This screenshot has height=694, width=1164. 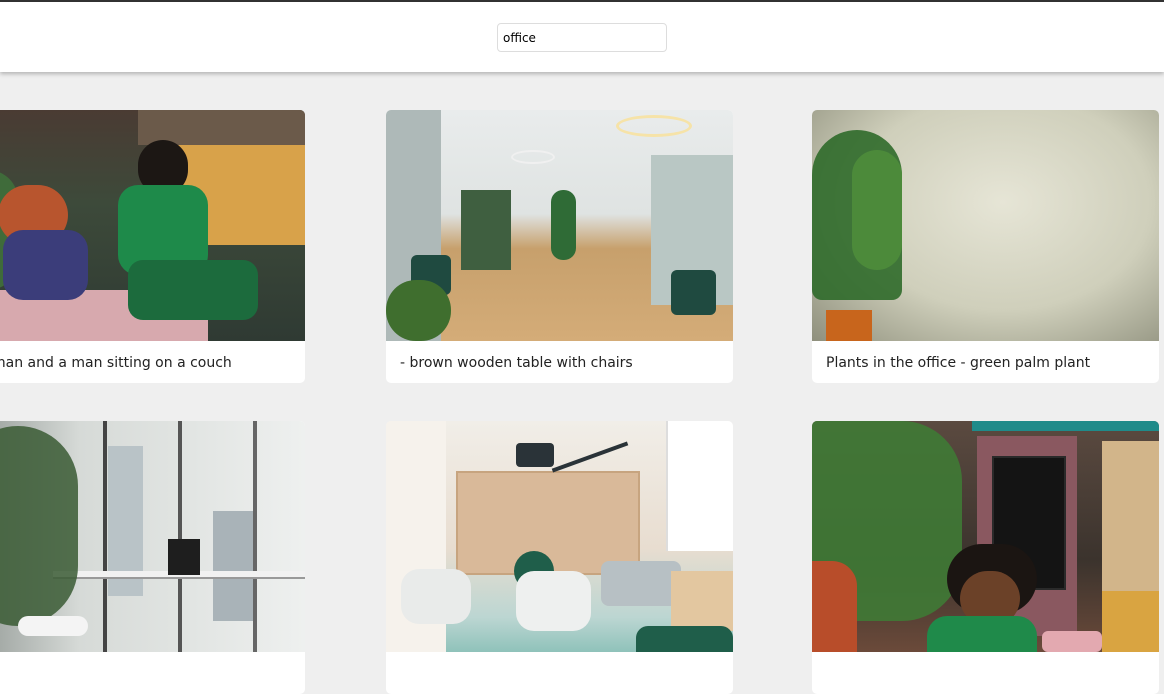 I want to click on card-caption: Plants in the office - green palm plant, so click(x=958, y=363).